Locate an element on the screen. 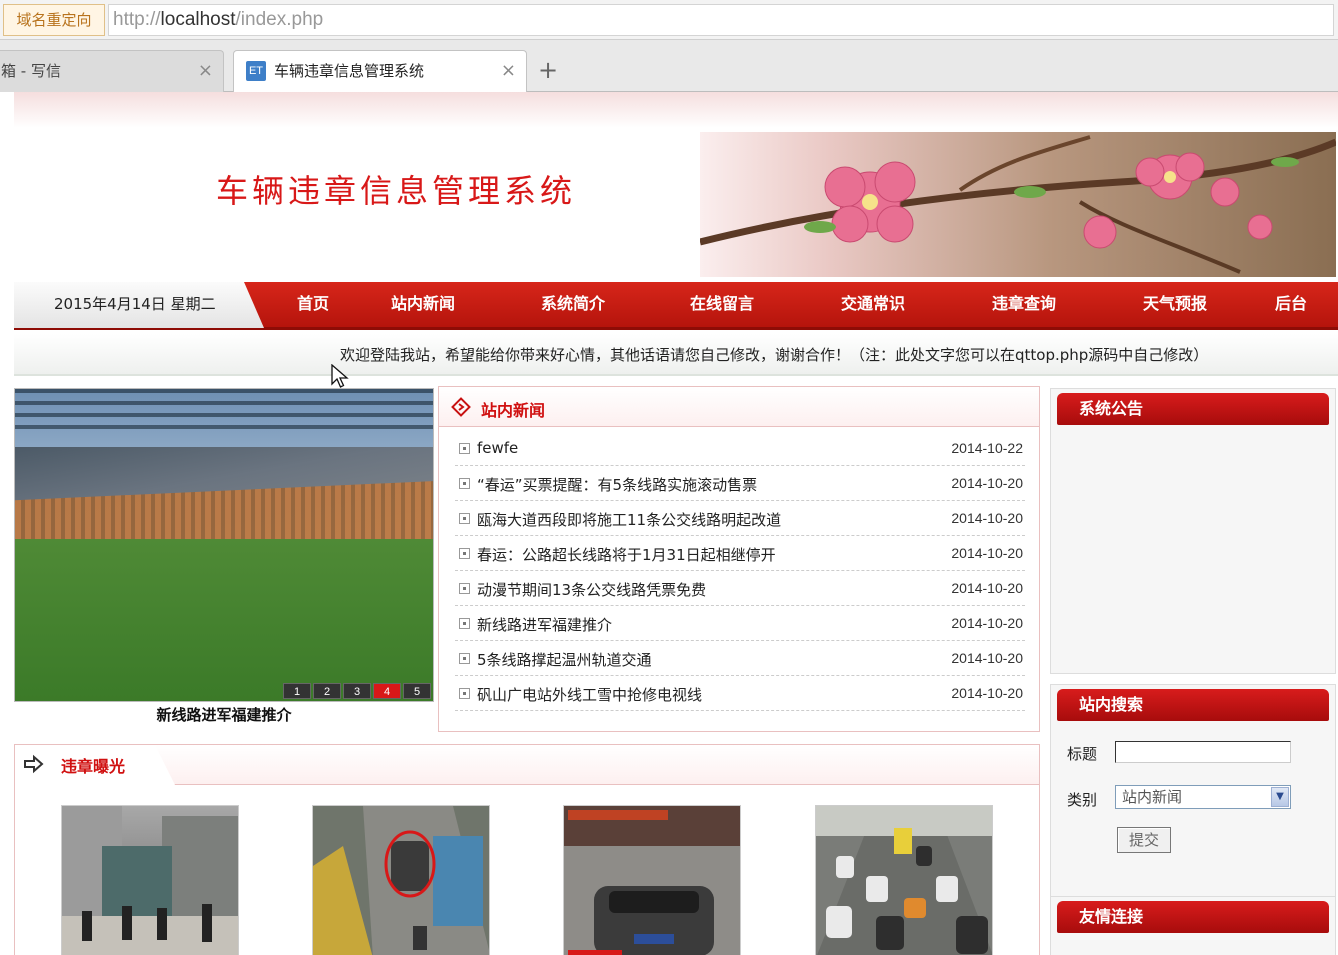 Image resolution: width=1338 pixels, height=955 pixels. links-title: 友情连接 is located at coordinates (1193, 917).